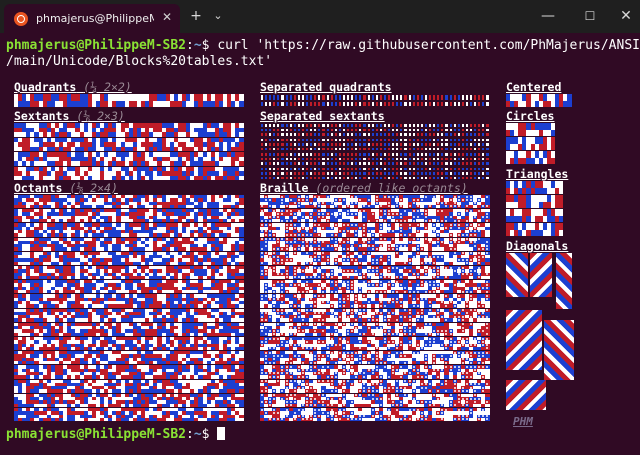  What do you see at coordinates (116, 435) in the screenshot?
I see `prompt-line: phmajerus@PhilippeM-SB2:~$` at bounding box center [116, 435].